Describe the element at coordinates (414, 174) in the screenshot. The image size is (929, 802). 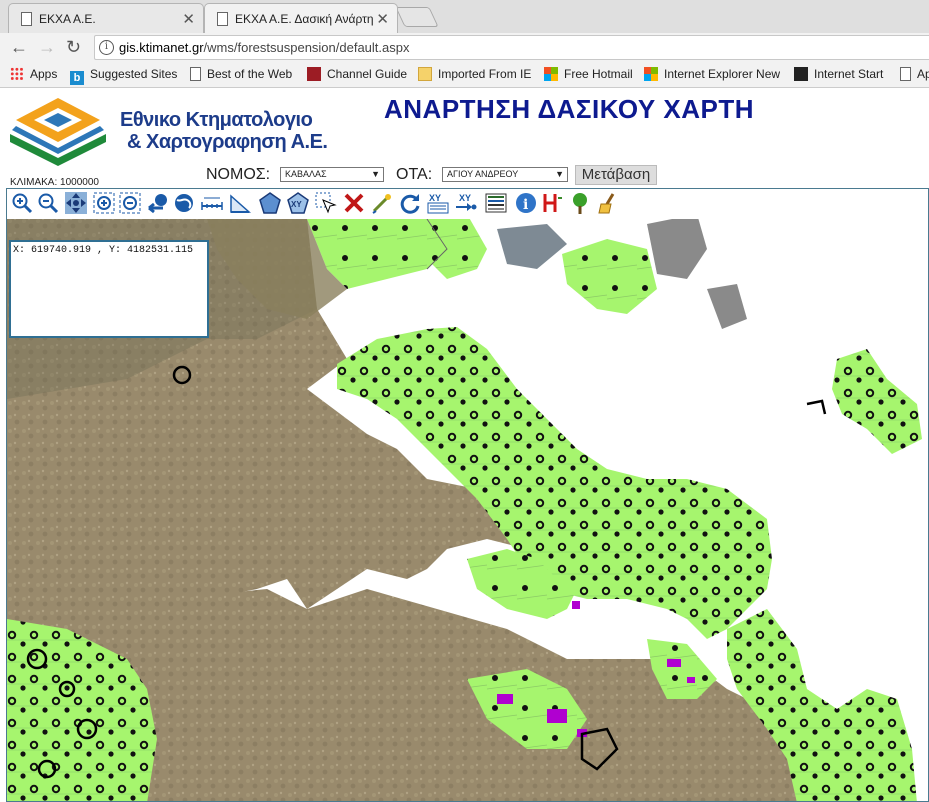
I see `ota-label: ΟΤΑ:` at that location.